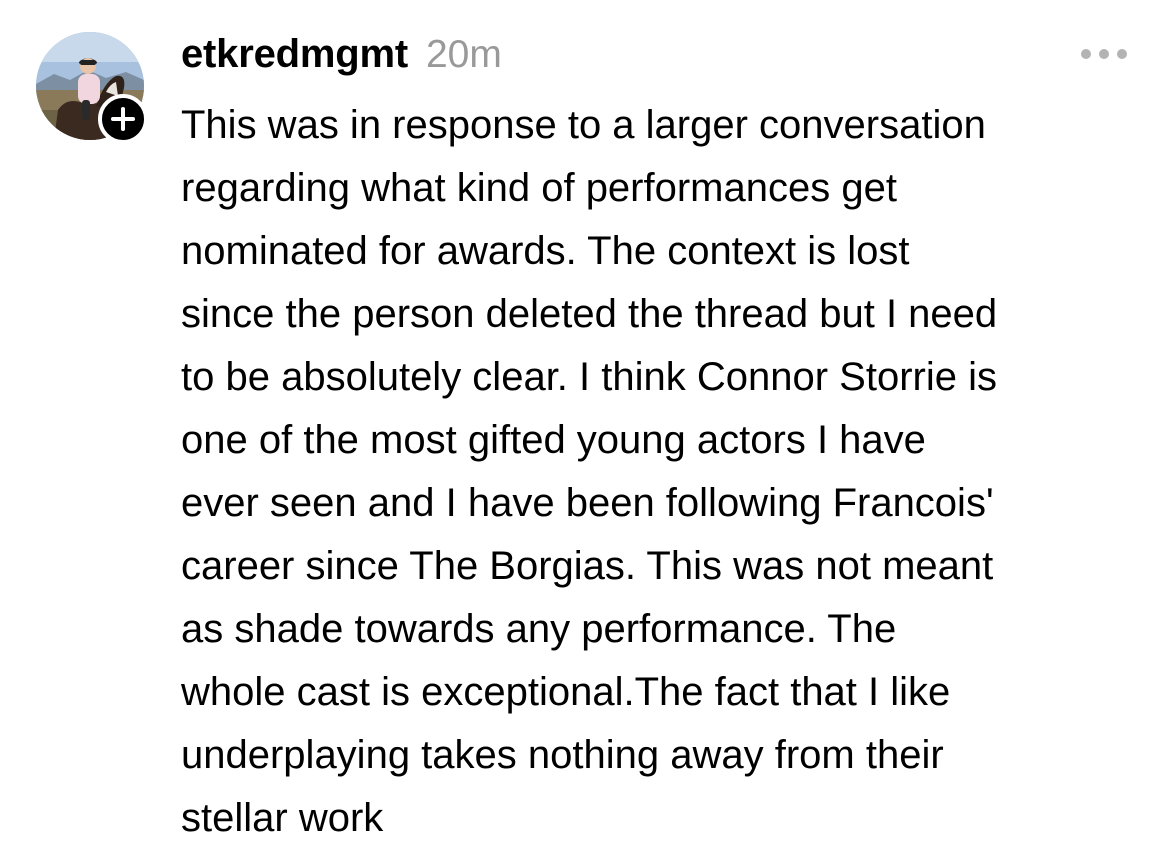 The height and width of the screenshot is (850, 1170). Describe the element at coordinates (92, 88) in the screenshot. I see `avatar-container` at that location.